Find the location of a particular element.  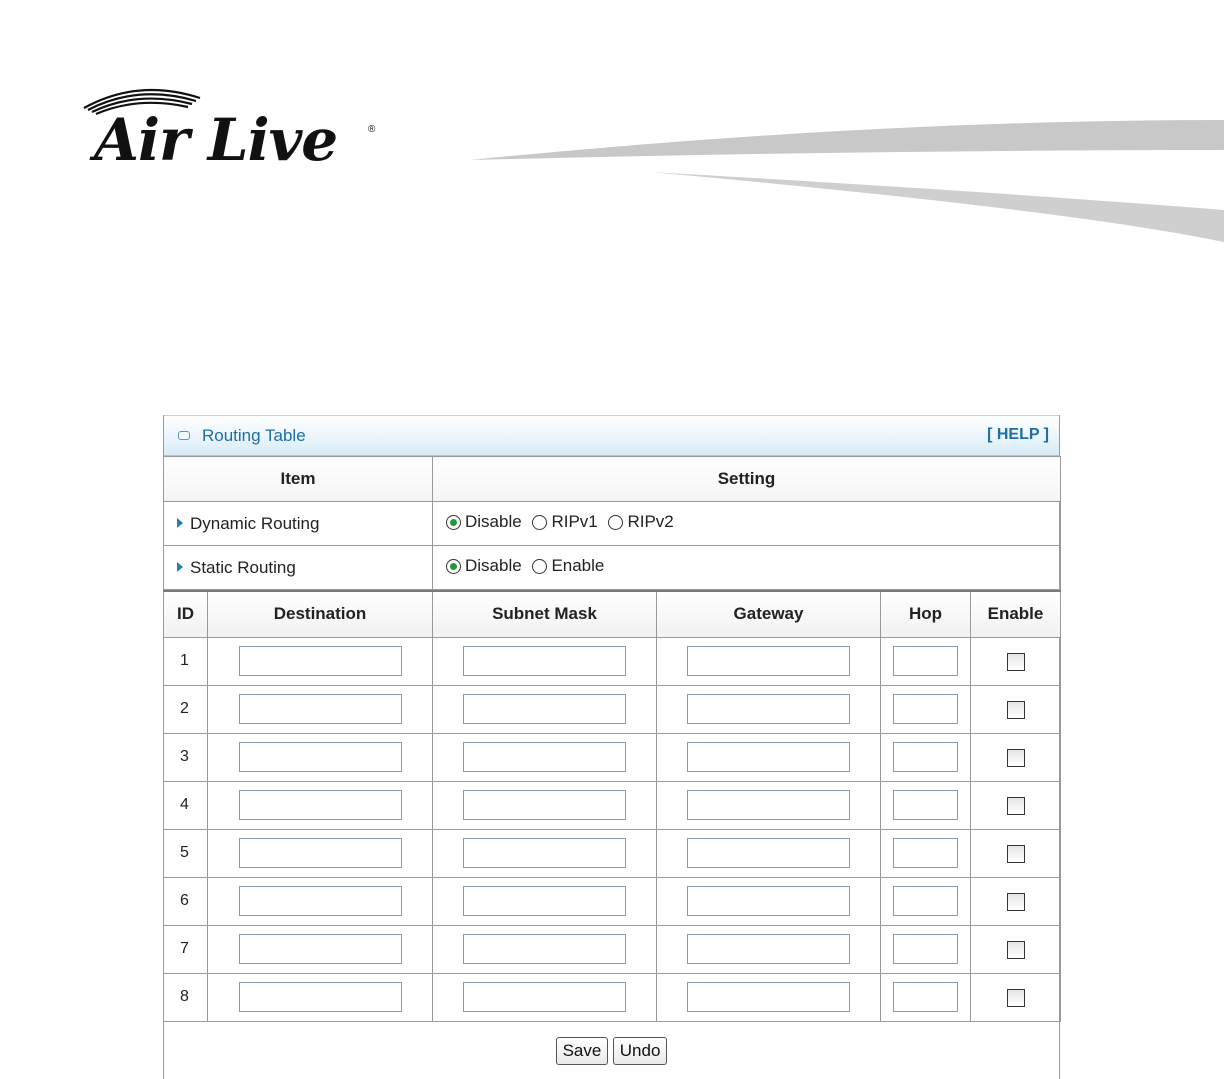

dynamic-routing-ripv1-radio: RIPv1 is located at coordinates (565, 522).